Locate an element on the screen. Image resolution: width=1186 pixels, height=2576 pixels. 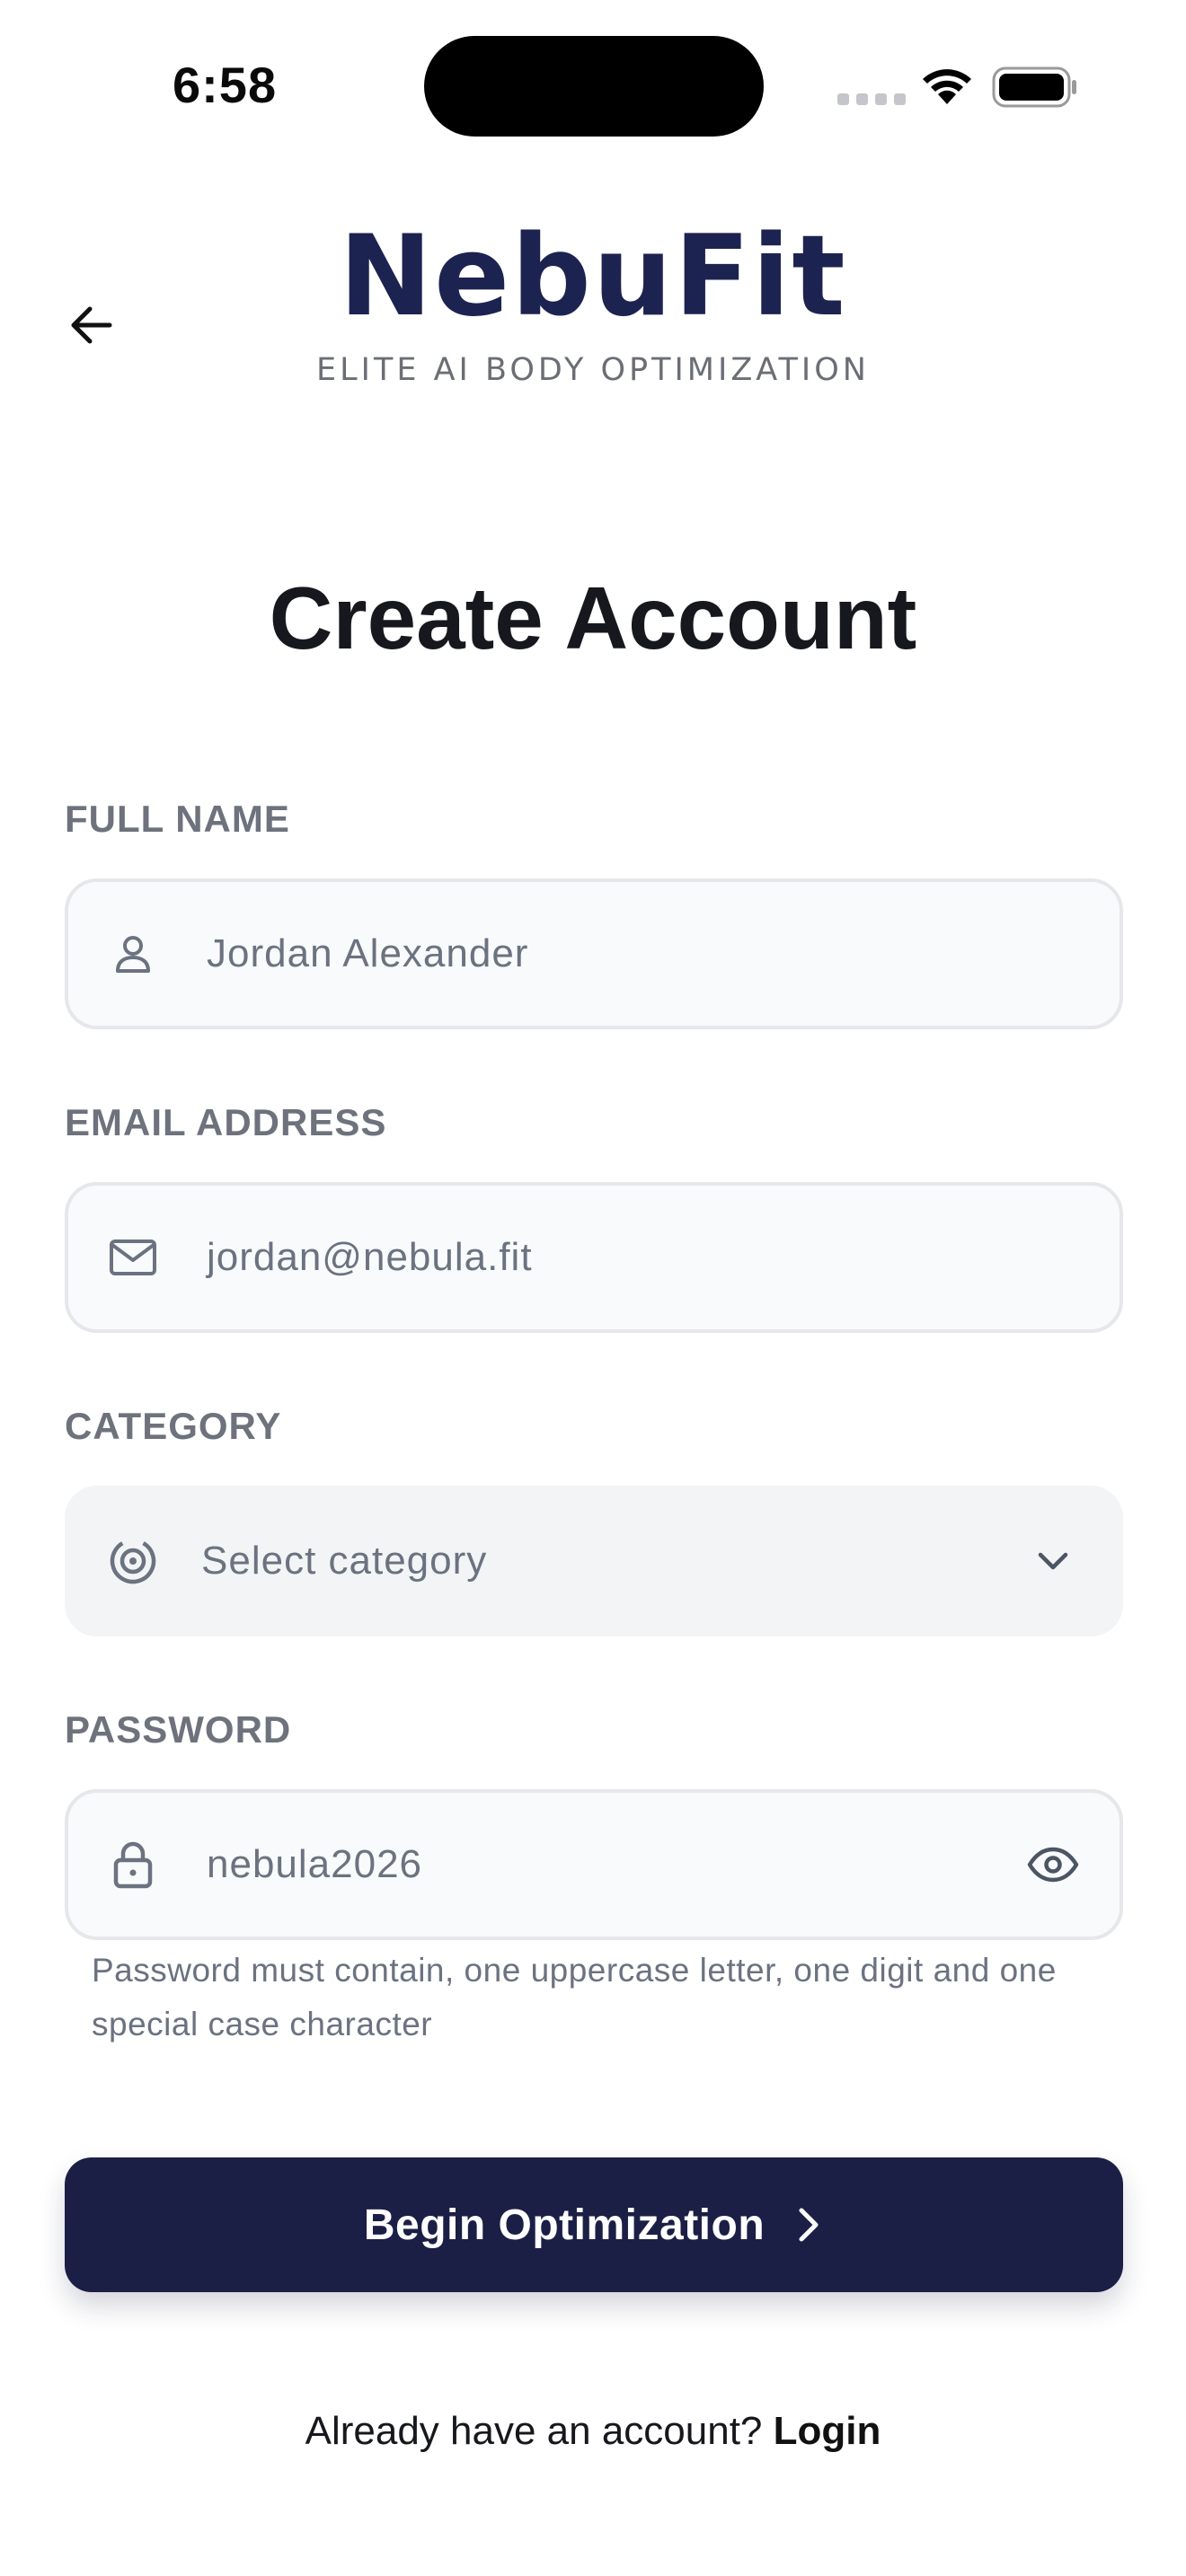
chevron-right-icon is located at coordinates (809, 2225).